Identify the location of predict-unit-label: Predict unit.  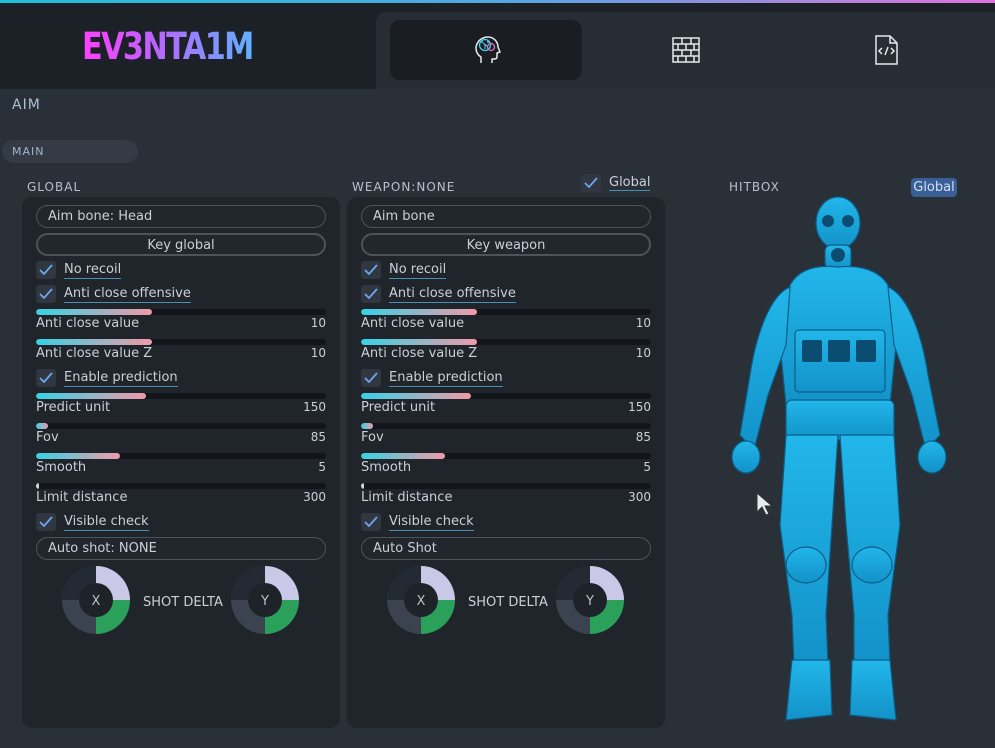
(398, 407).